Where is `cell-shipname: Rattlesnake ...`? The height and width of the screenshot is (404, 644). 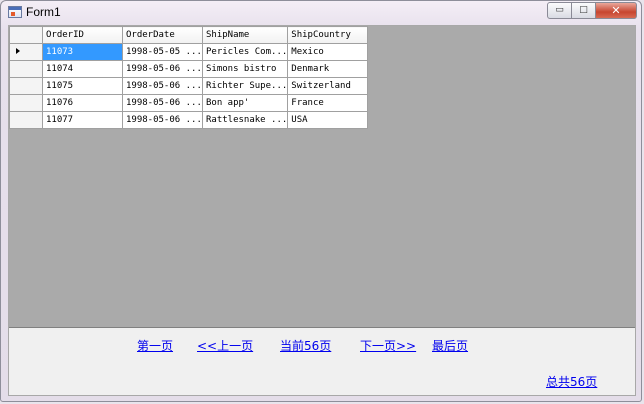 cell-shipname: Rattlesnake ... is located at coordinates (245, 120).